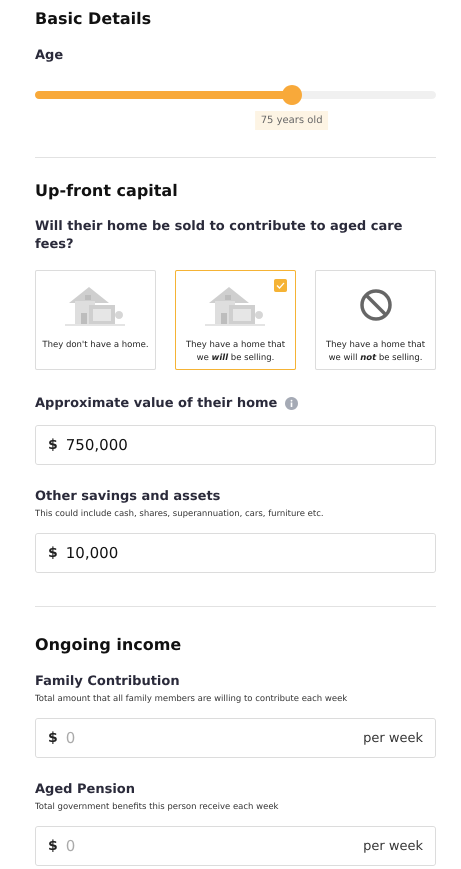 This screenshot has height=869, width=461. I want to click on info-icon, so click(291, 403).